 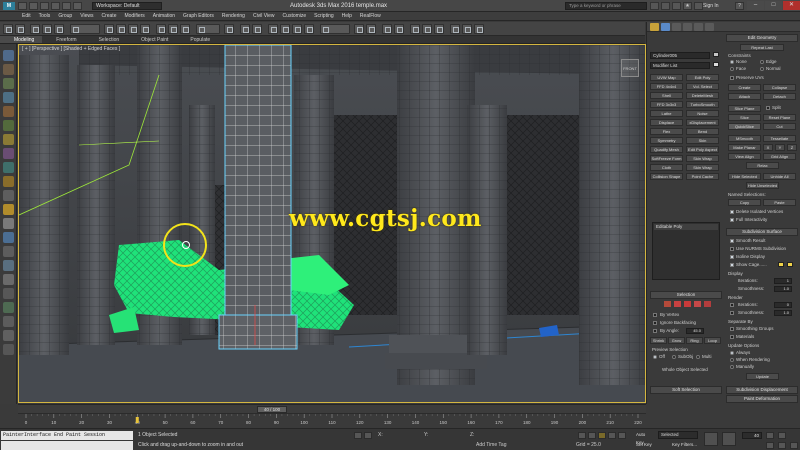 What do you see at coordinates (654, 27) in the screenshot?
I see `create-tab-icon` at bounding box center [654, 27].